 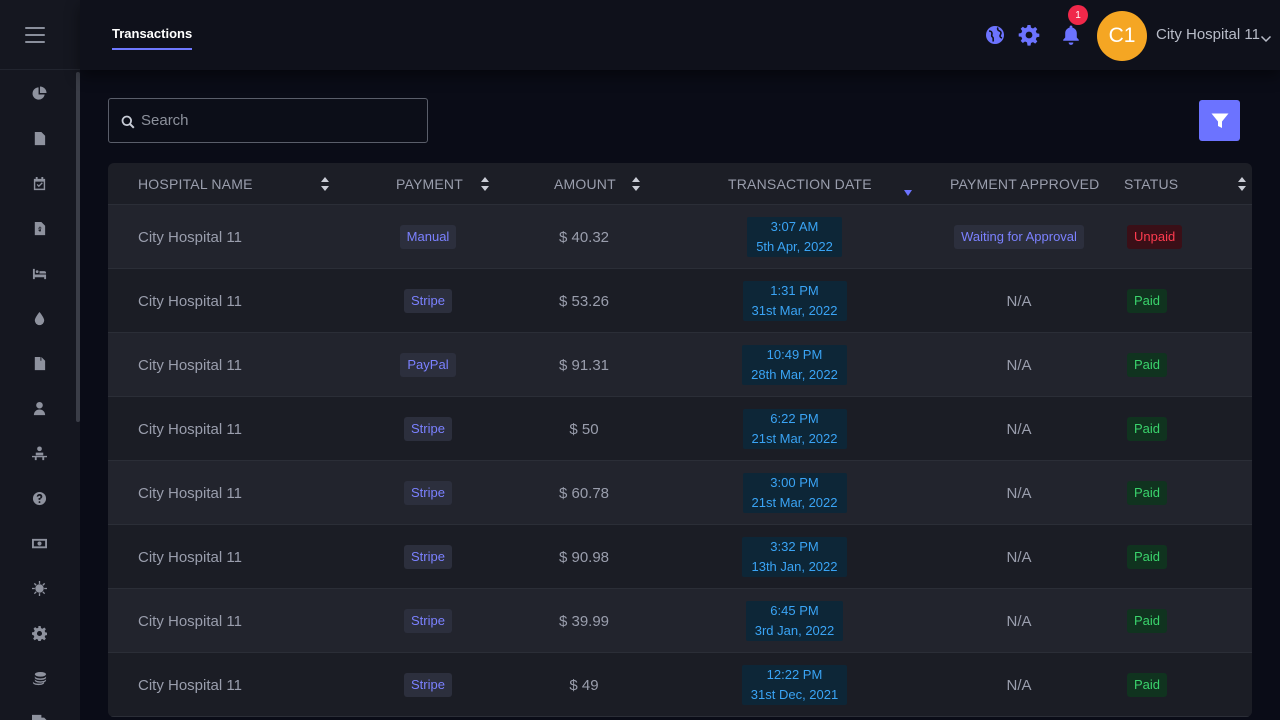 What do you see at coordinates (794, 365) in the screenshot?
I see `transaction-date-badge: 10:49 PM 28th Mar, 2022` at bounding box center [794, 365].